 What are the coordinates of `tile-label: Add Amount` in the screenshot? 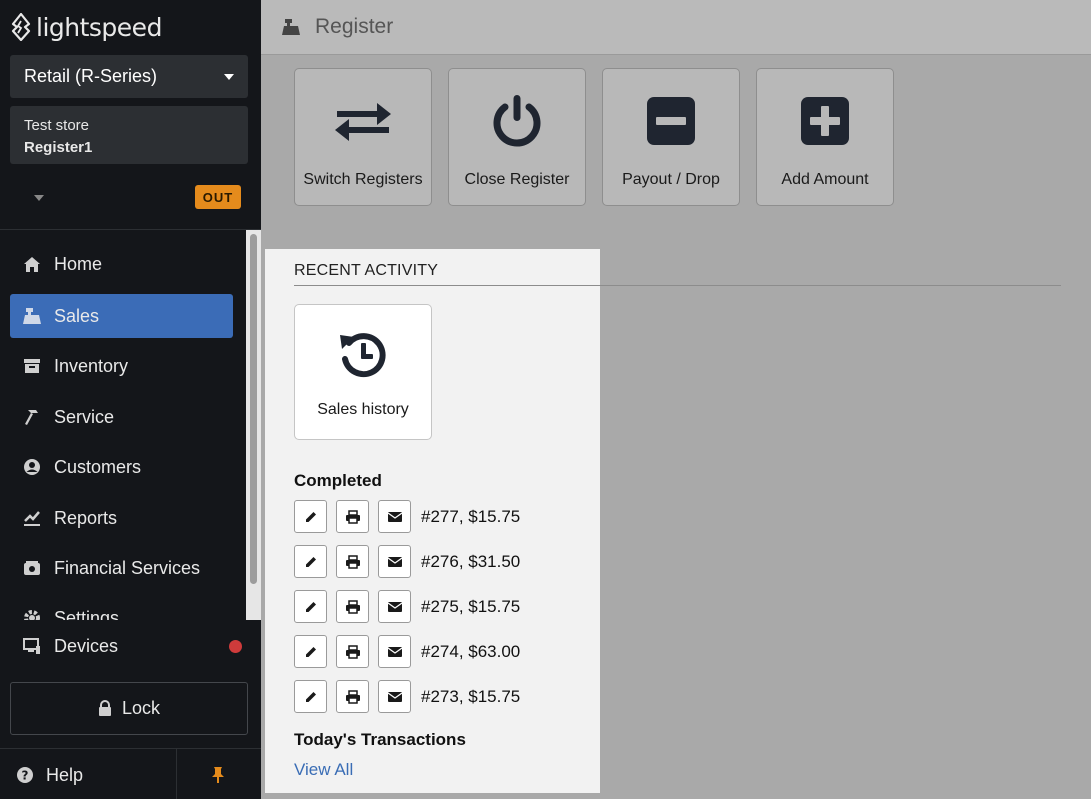 It's located at (825, 179).